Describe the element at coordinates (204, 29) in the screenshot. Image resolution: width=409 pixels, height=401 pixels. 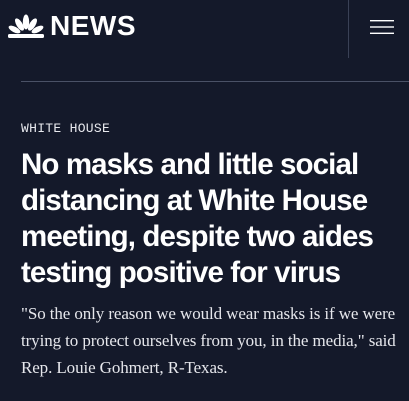
I see `site-header: NEWS` at that location.